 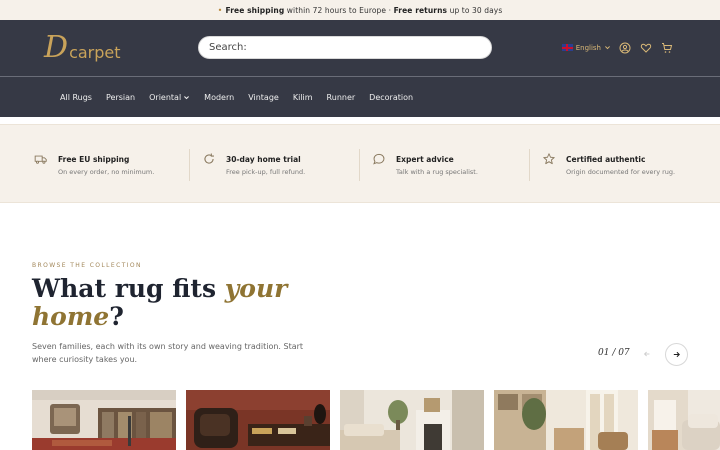 I want to click on nav-item-kilim: Kilim, so click(x=303, y=97).